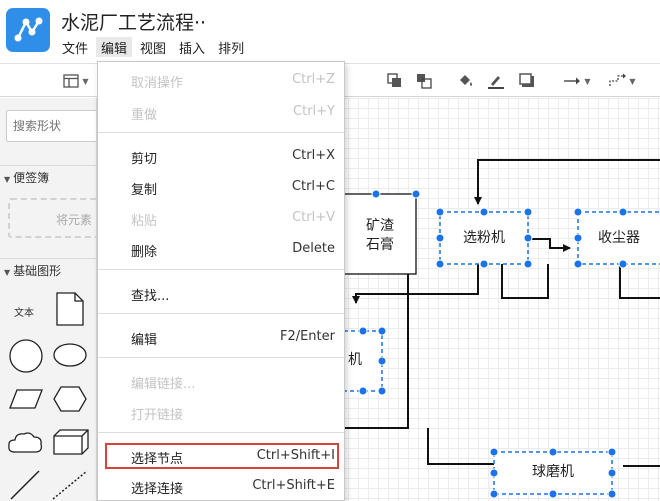 This screenshot has height=501, width=660. Describe the element at coordinates (221, 218) in the screenshot. I see `menu-paste: 粘贴 Ctrl+V` at that location.